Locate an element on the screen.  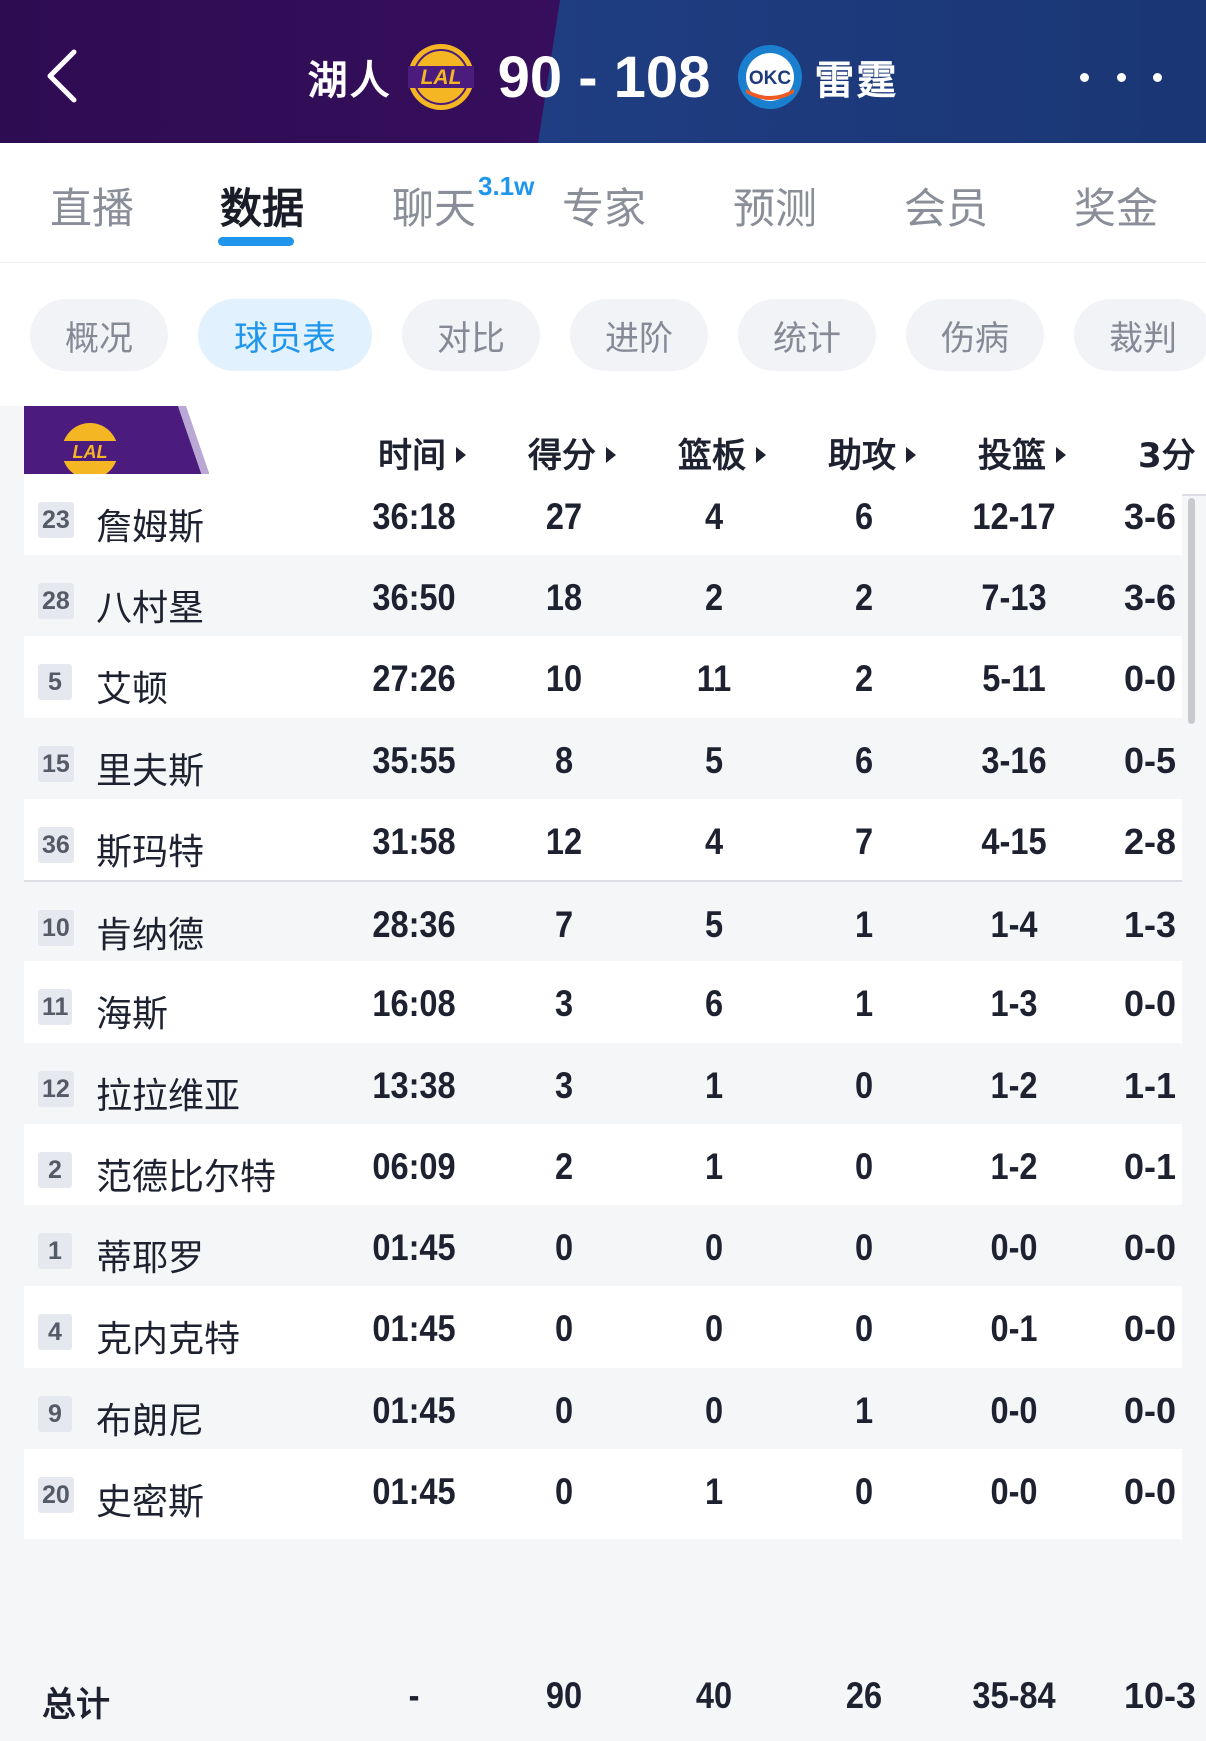
jersey-number: 28 is located at coordinates (56, 601).